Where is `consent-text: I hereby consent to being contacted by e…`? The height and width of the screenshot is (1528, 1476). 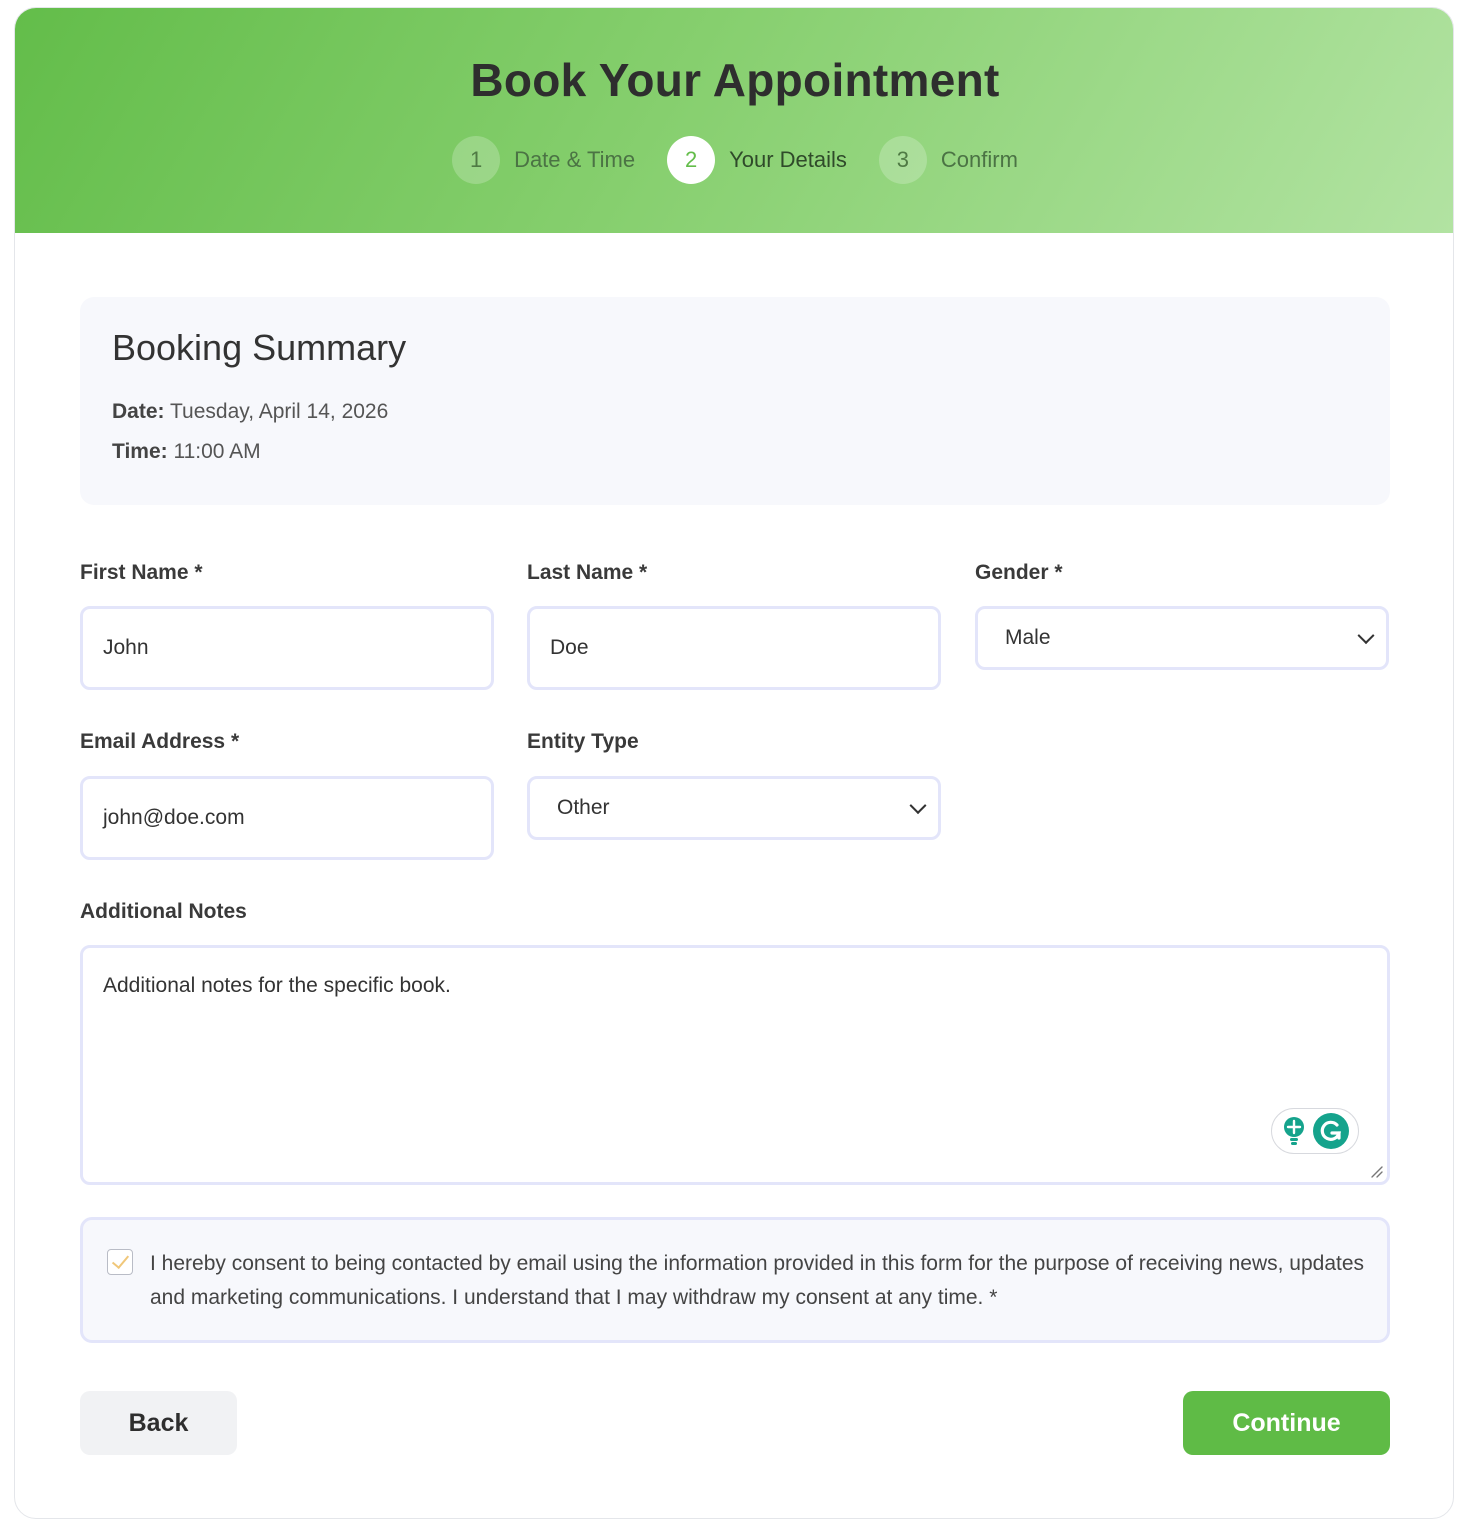 consent-text: I hereby consent to being contacted by e… is located at coordinates (757, 1280).